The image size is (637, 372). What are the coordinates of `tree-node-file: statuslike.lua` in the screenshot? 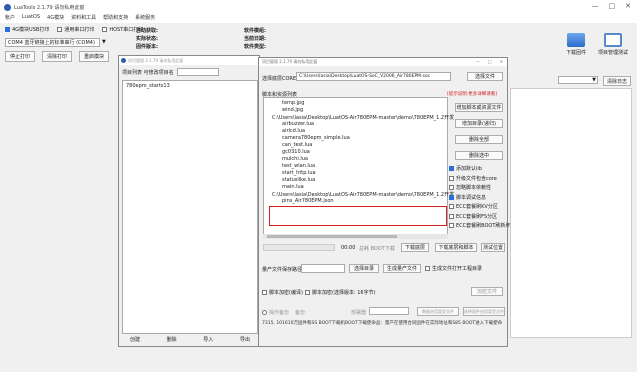 It's located at (355, 180).